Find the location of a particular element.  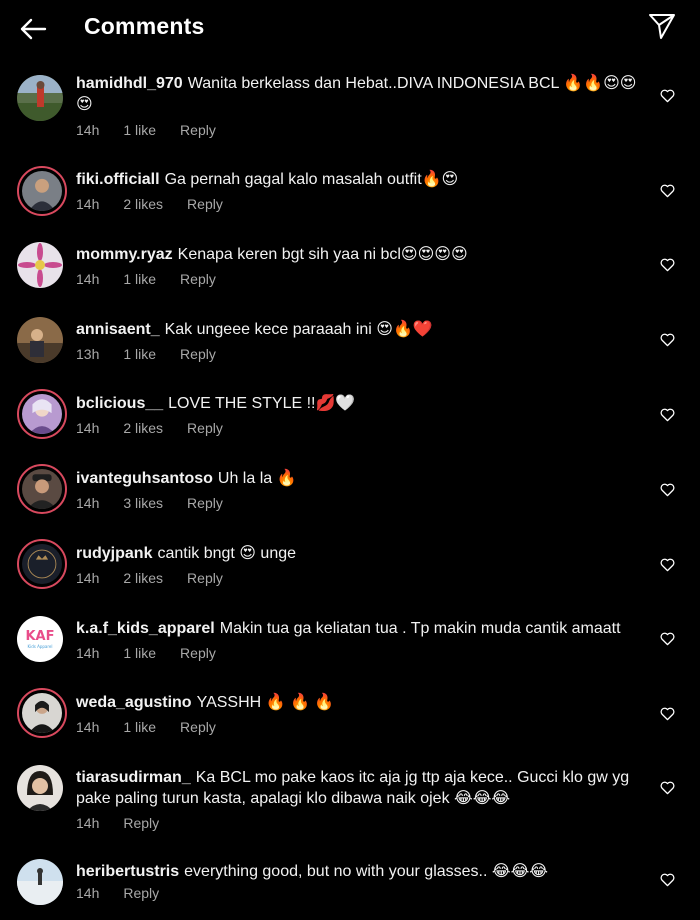

username: bclicious__ is located at coordinates (119, 403).